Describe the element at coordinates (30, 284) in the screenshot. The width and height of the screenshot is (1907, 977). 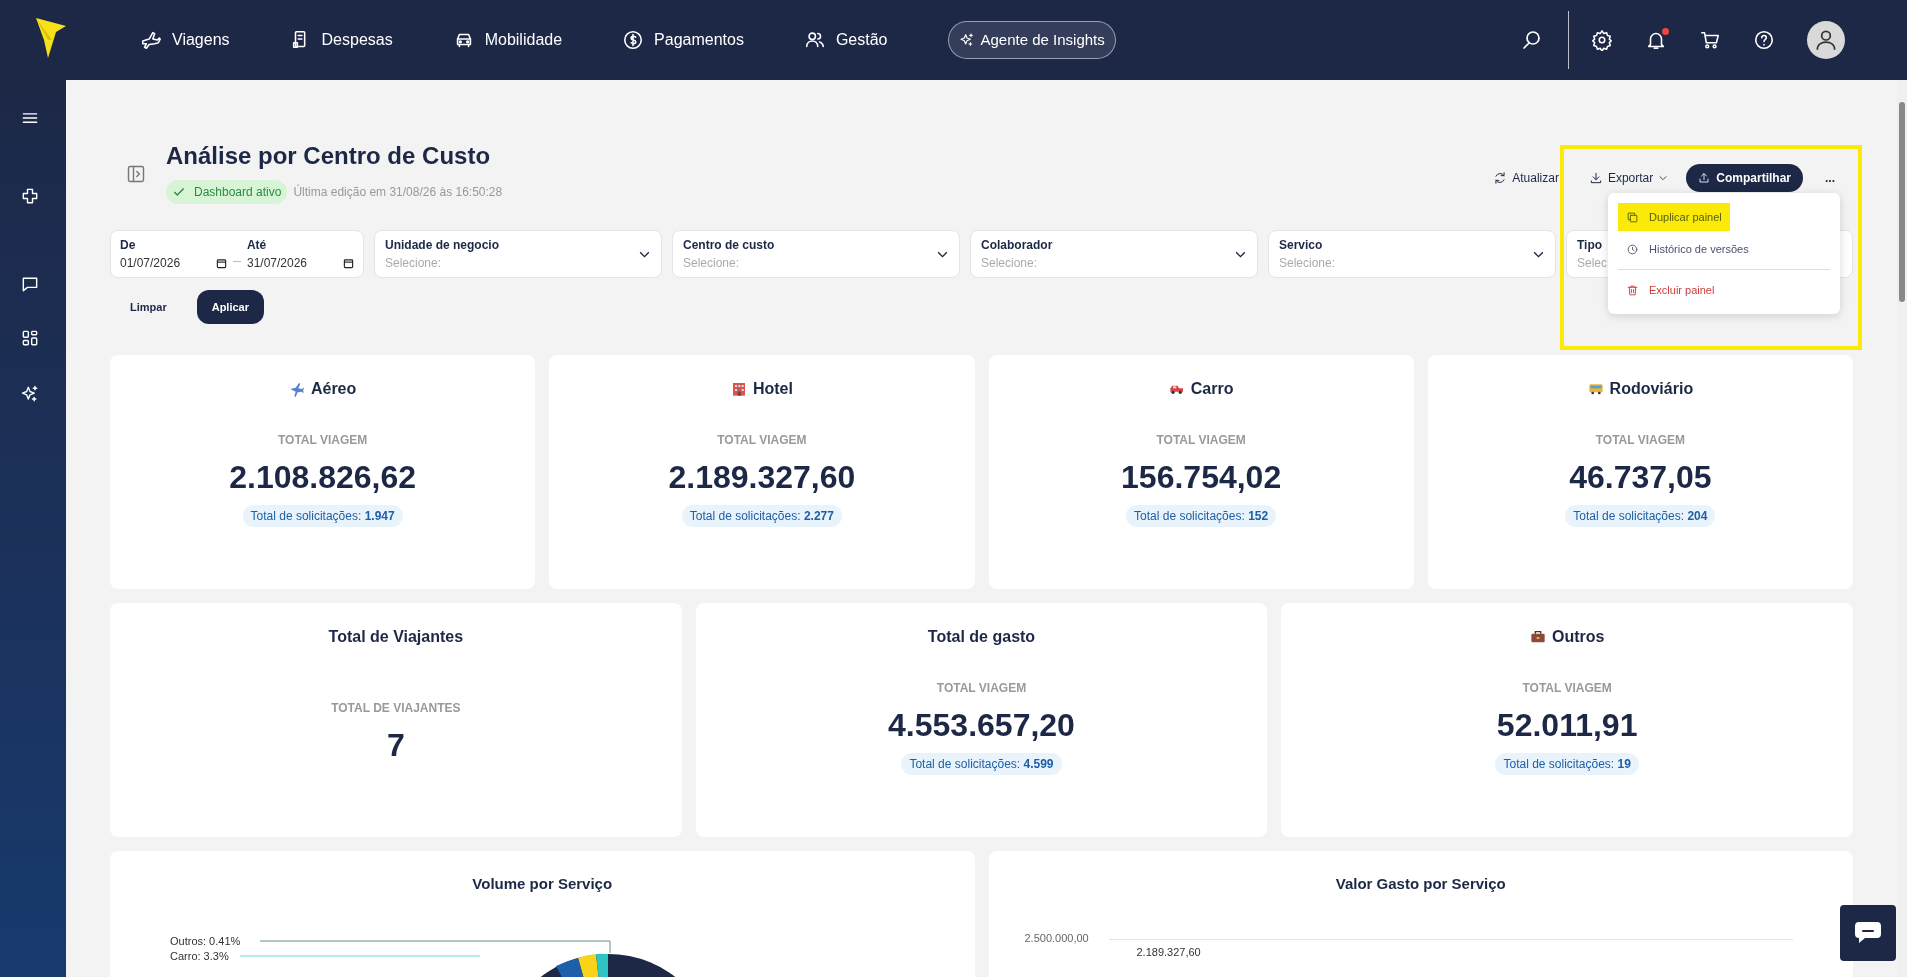
I see `chat-icon` at that location.